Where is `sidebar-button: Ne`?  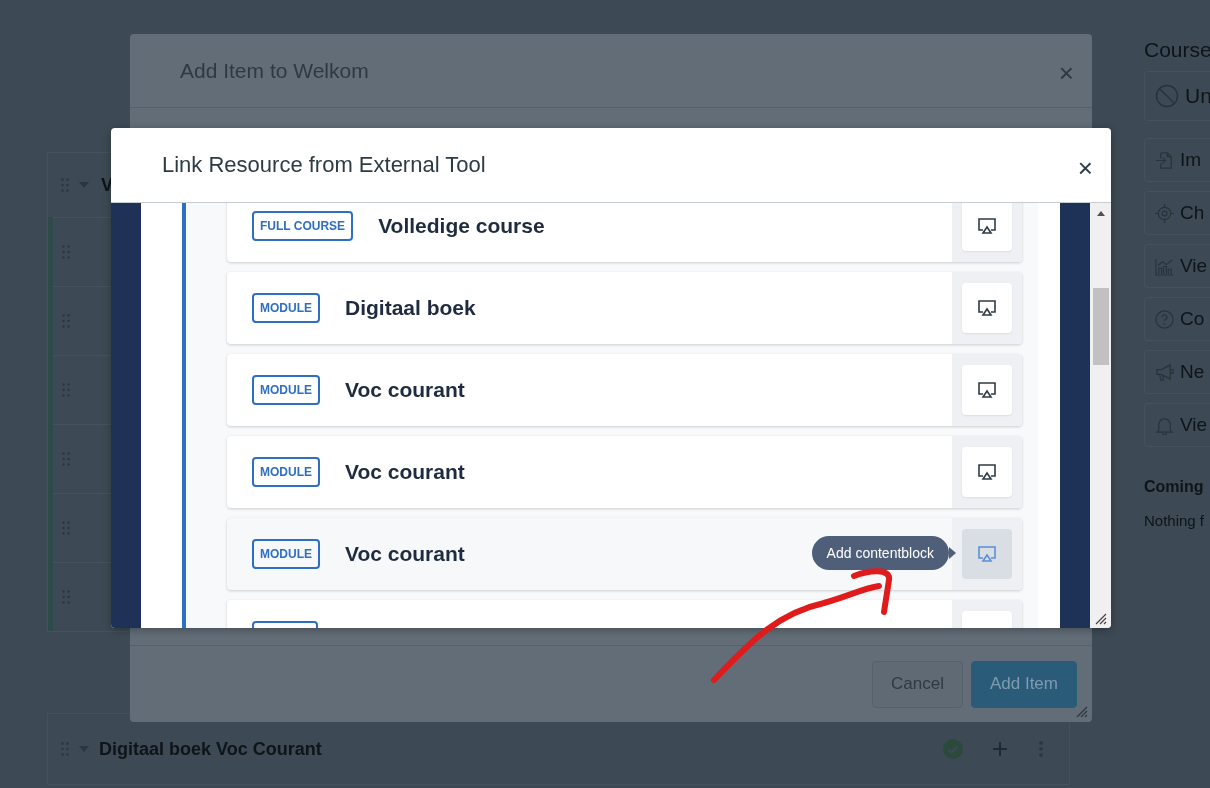 sidebar-button: Ne is located at coordinates (1177, 372).